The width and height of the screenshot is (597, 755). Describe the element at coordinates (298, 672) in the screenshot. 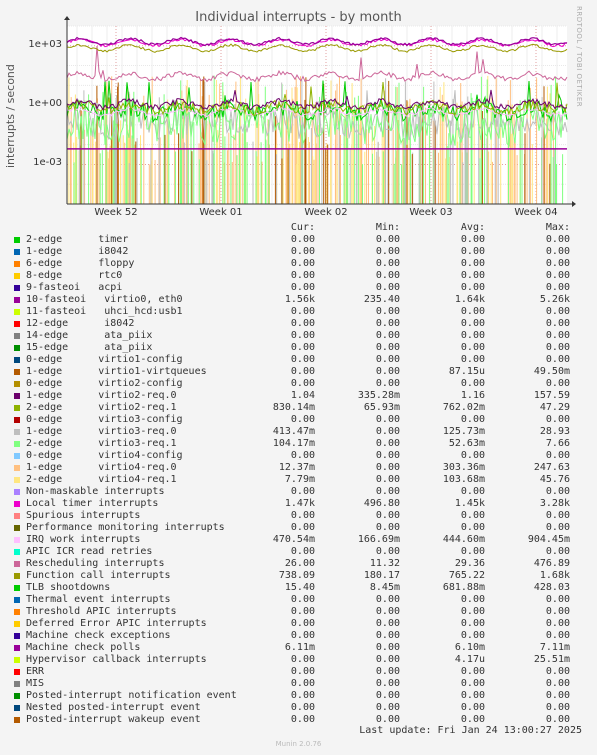

I see `legend-row: ERR 0.00 0.00 0.00 0.00` at that location.